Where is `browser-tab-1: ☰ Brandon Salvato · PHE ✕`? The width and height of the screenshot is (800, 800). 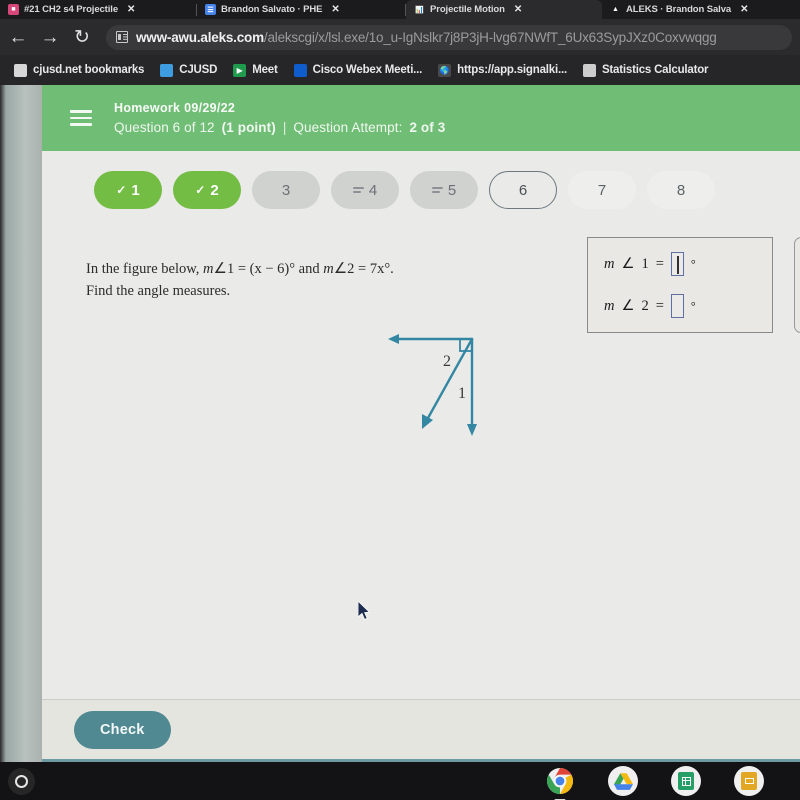
browser-tab-1: ☰ Brandon Salvato · PHE ✕ is located at coordinates (301, 9).